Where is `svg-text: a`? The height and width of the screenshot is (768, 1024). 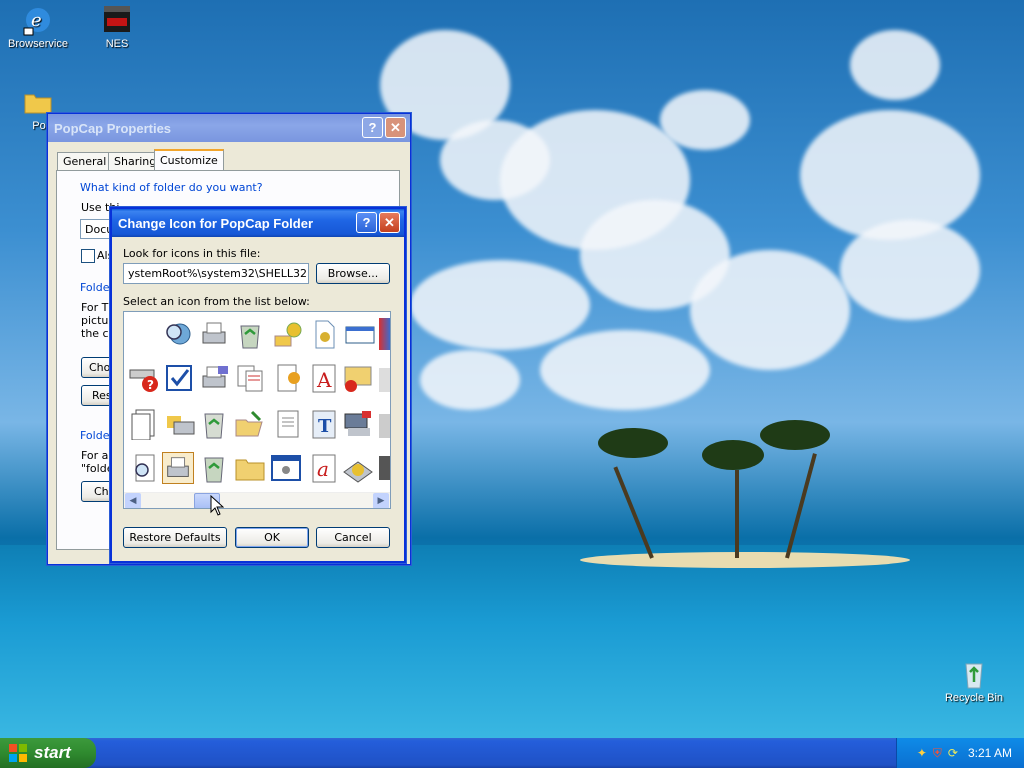 svg-text: a is located at coordinates (323, 469).